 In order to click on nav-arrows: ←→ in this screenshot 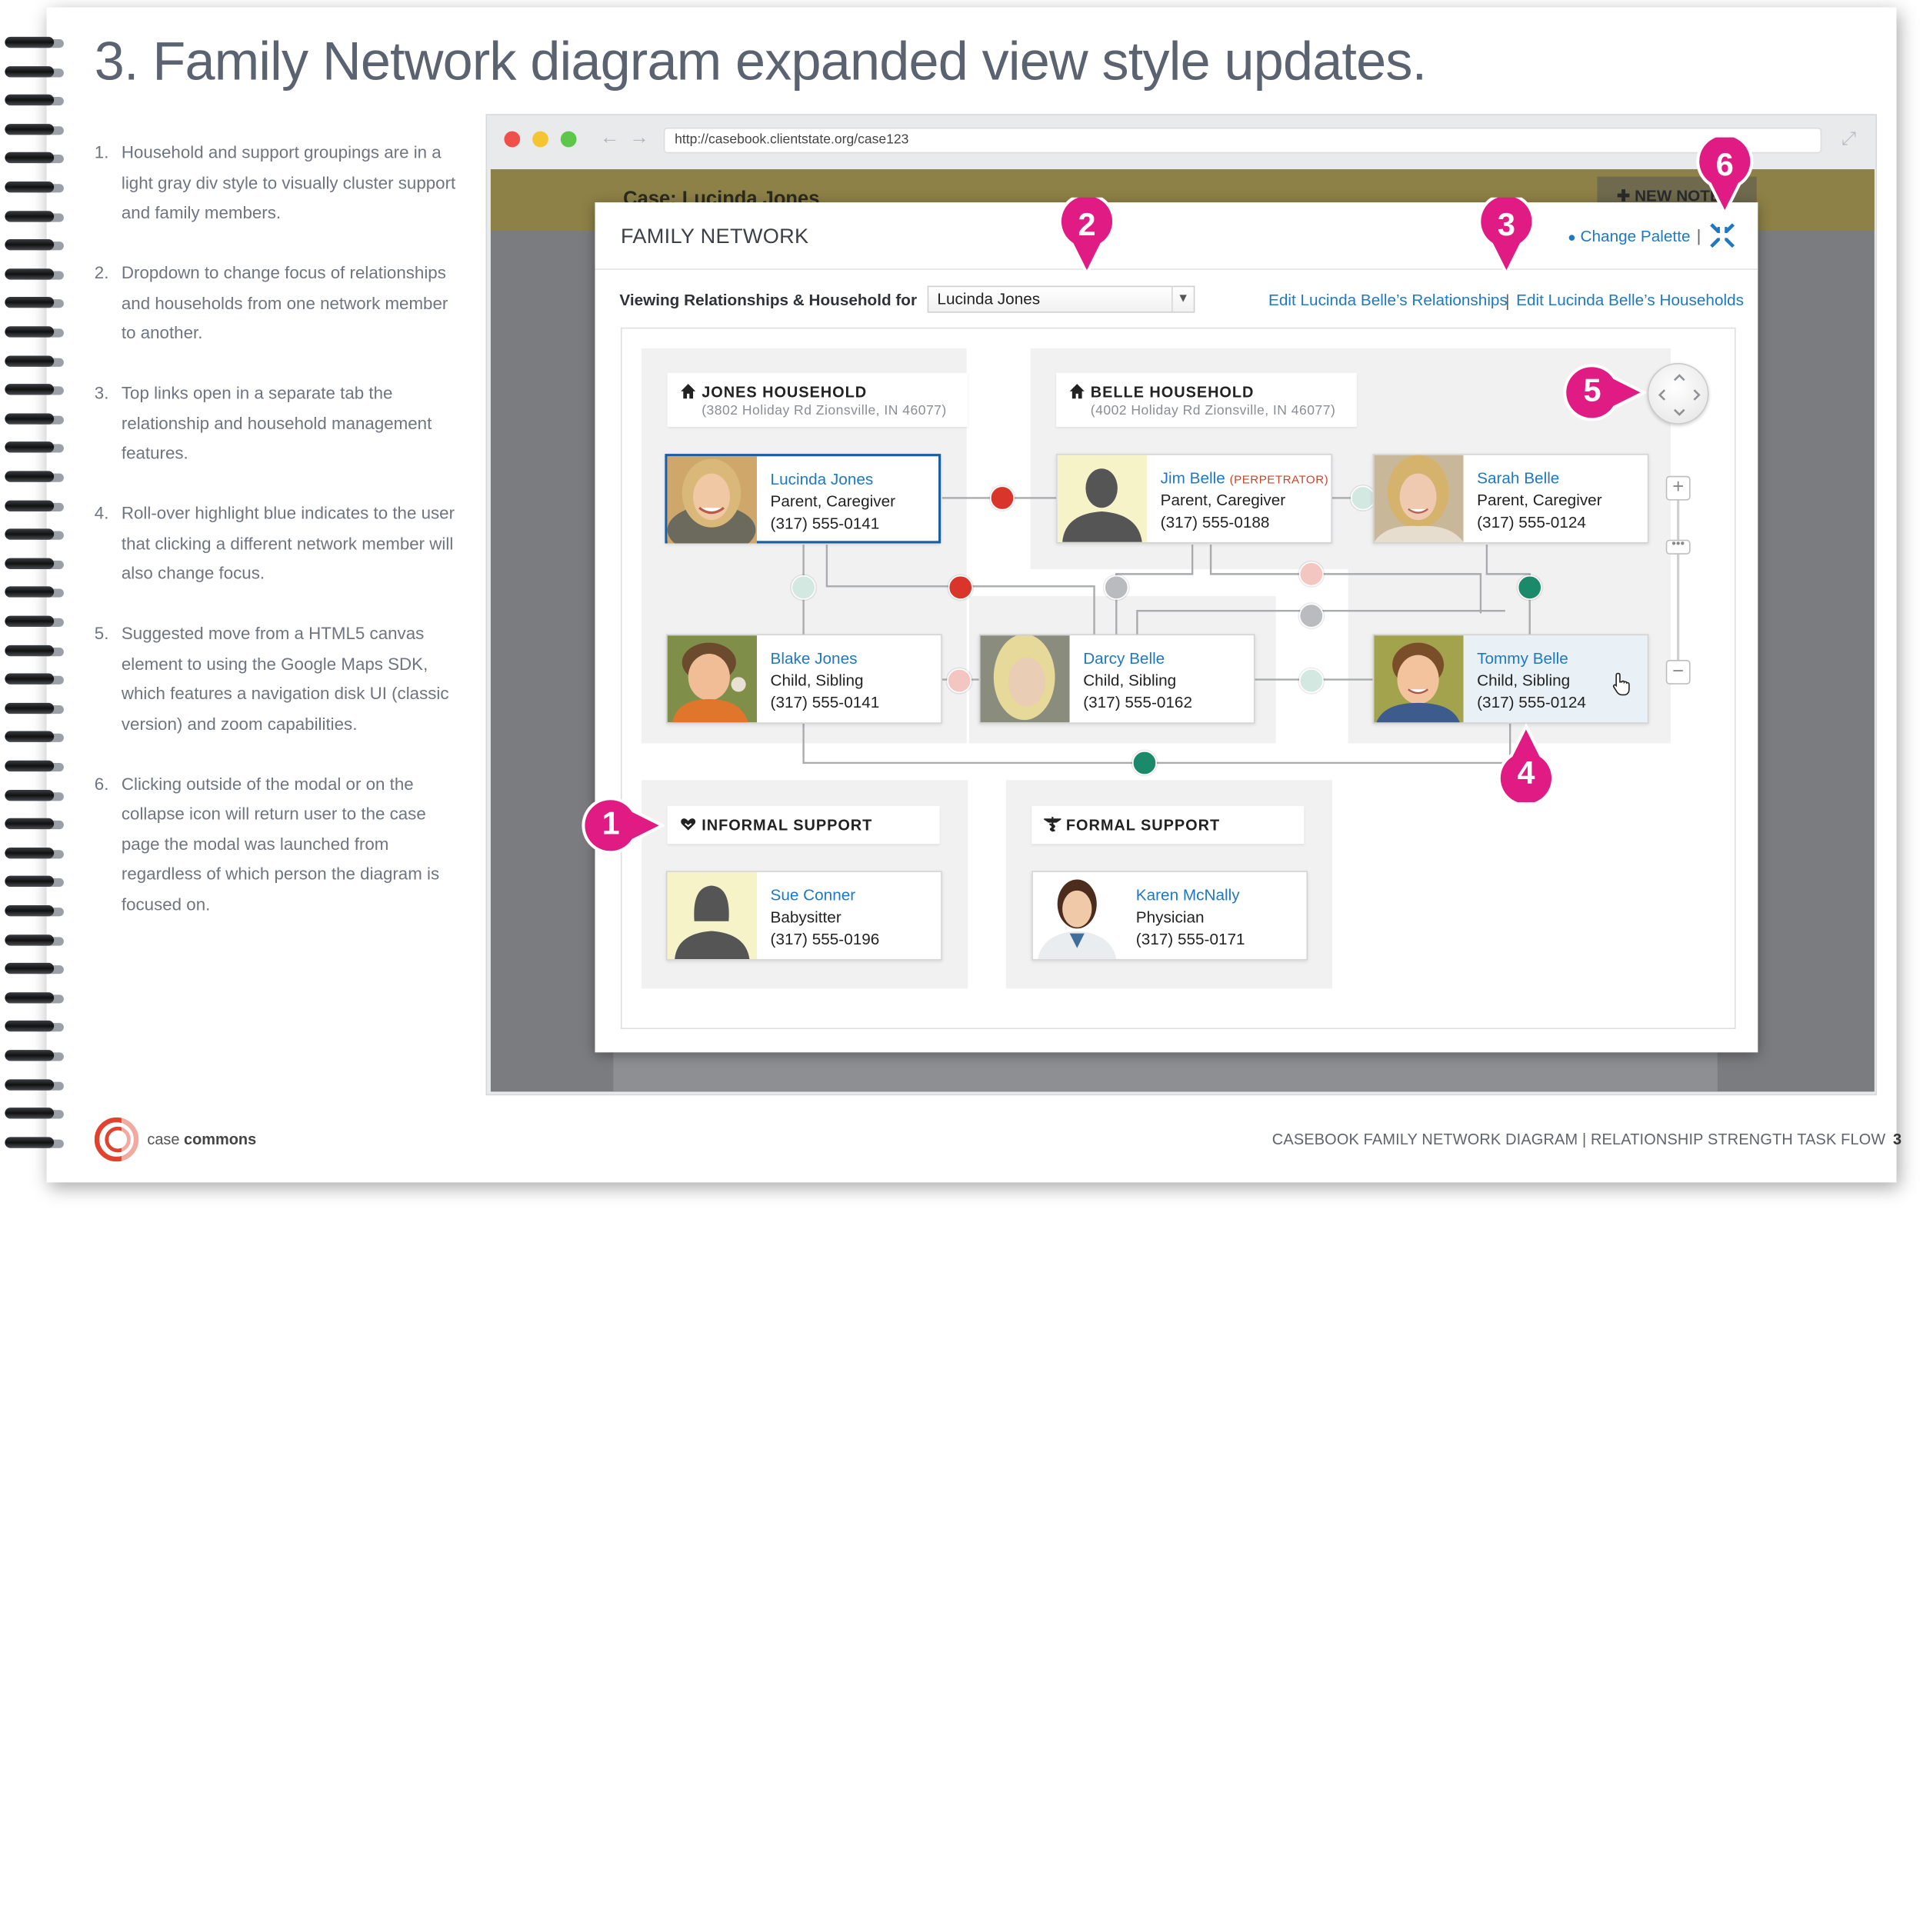, I will do `click(629, 139)`.